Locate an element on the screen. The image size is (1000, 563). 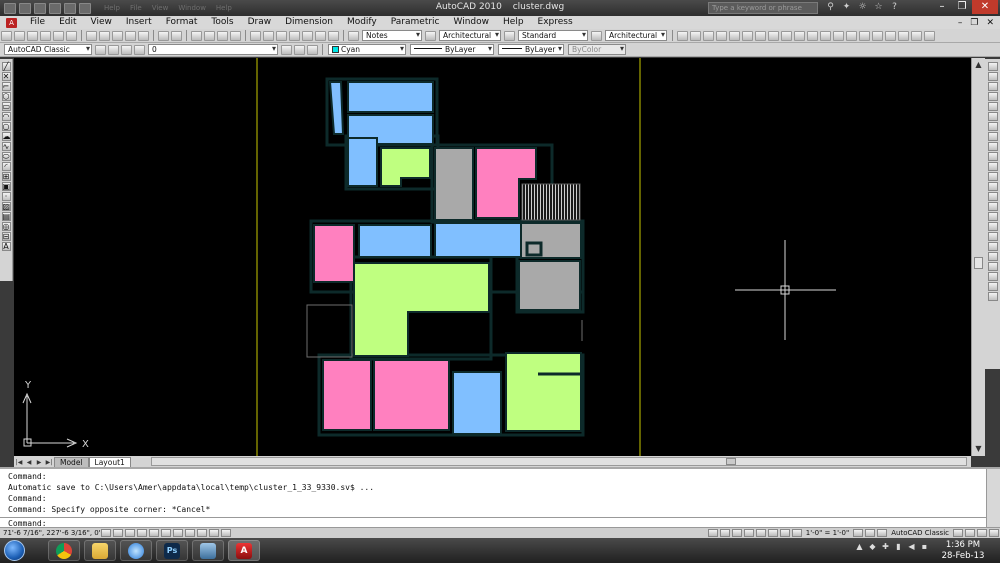
sheet-set-icon is located at coordinates (294, 35).